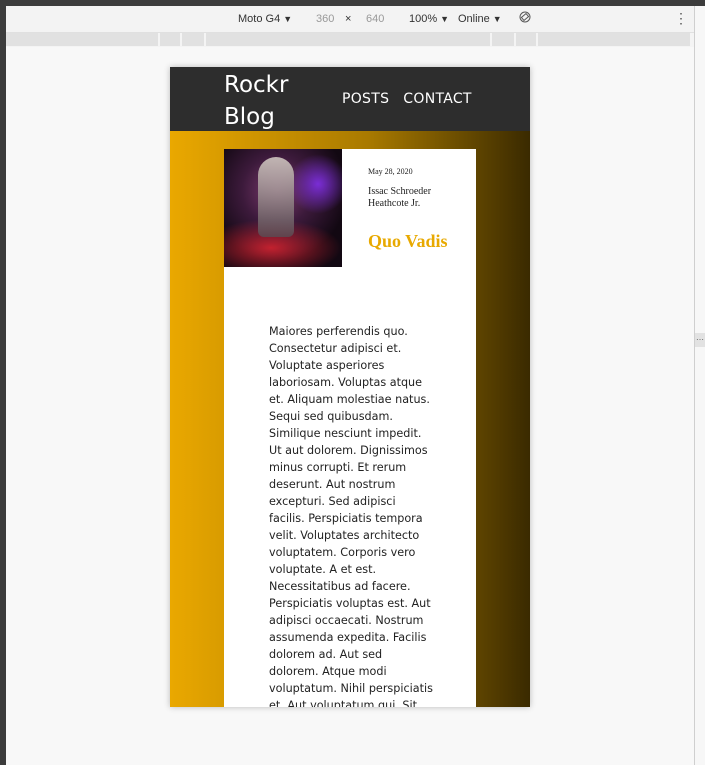 This screenshot has width=705, height=765. What do you see at coordinates (700, 385) in the screenshot?
I see `side-panel` at bounding box center [700, 385].